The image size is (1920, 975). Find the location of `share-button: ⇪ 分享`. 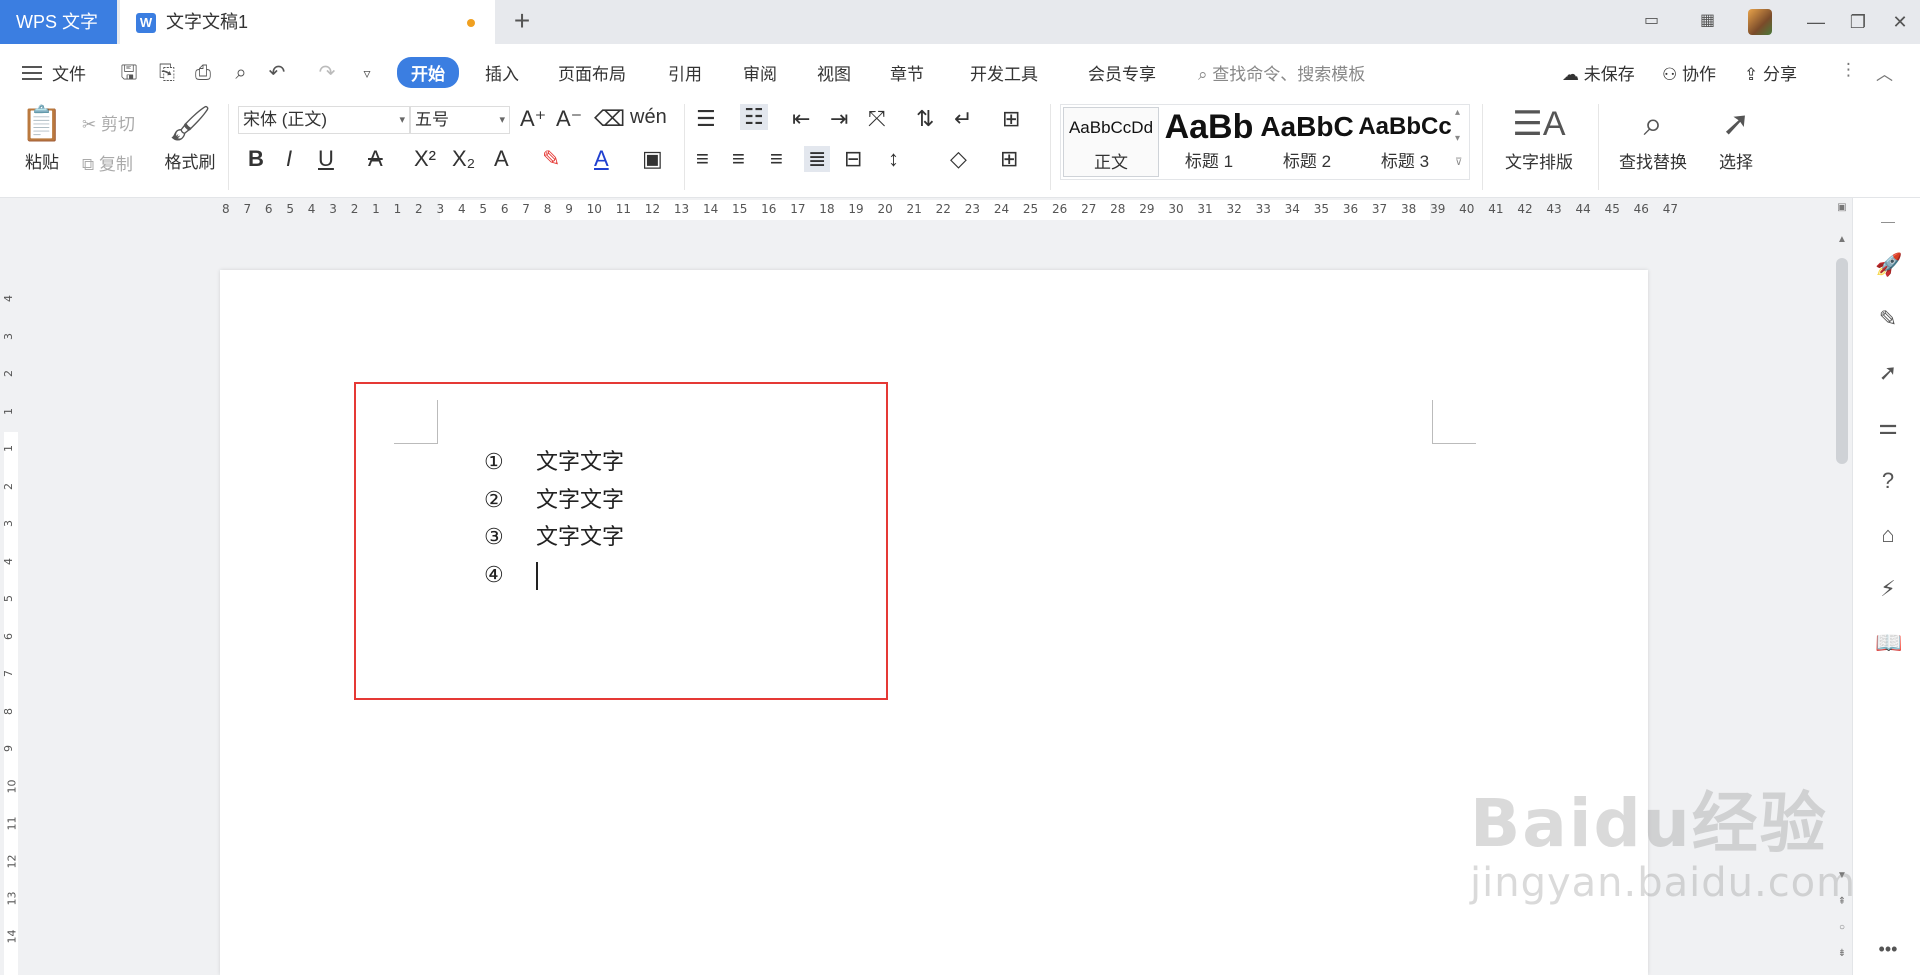

share-button: ⇪ 分享 is located at coordinates (1770, 72).